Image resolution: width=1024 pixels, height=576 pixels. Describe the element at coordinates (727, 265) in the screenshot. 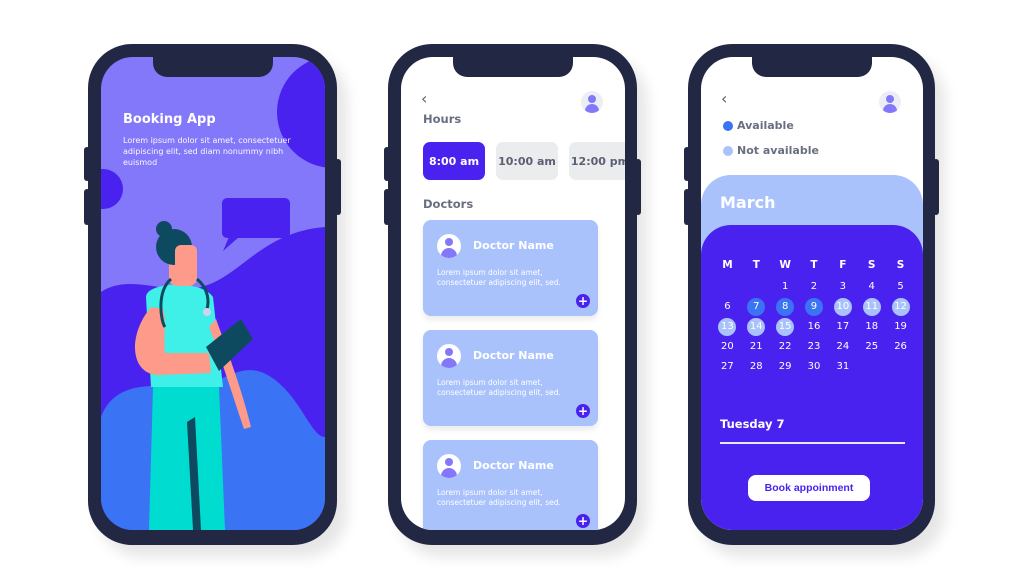

I see `weekday-label: M` at that location.